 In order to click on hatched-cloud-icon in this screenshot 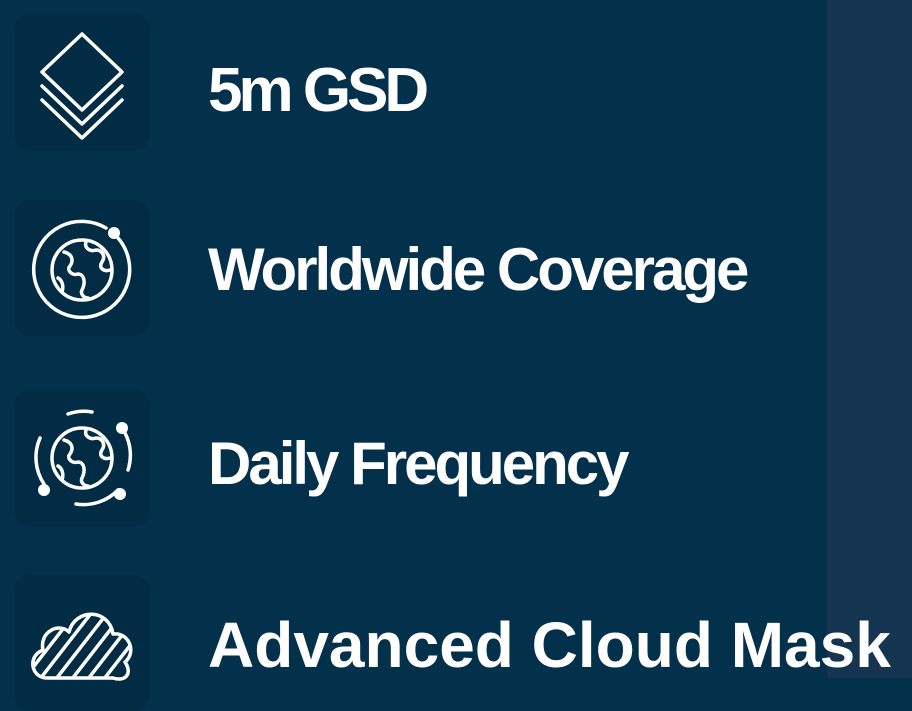, I will do `click(82, 643)`.